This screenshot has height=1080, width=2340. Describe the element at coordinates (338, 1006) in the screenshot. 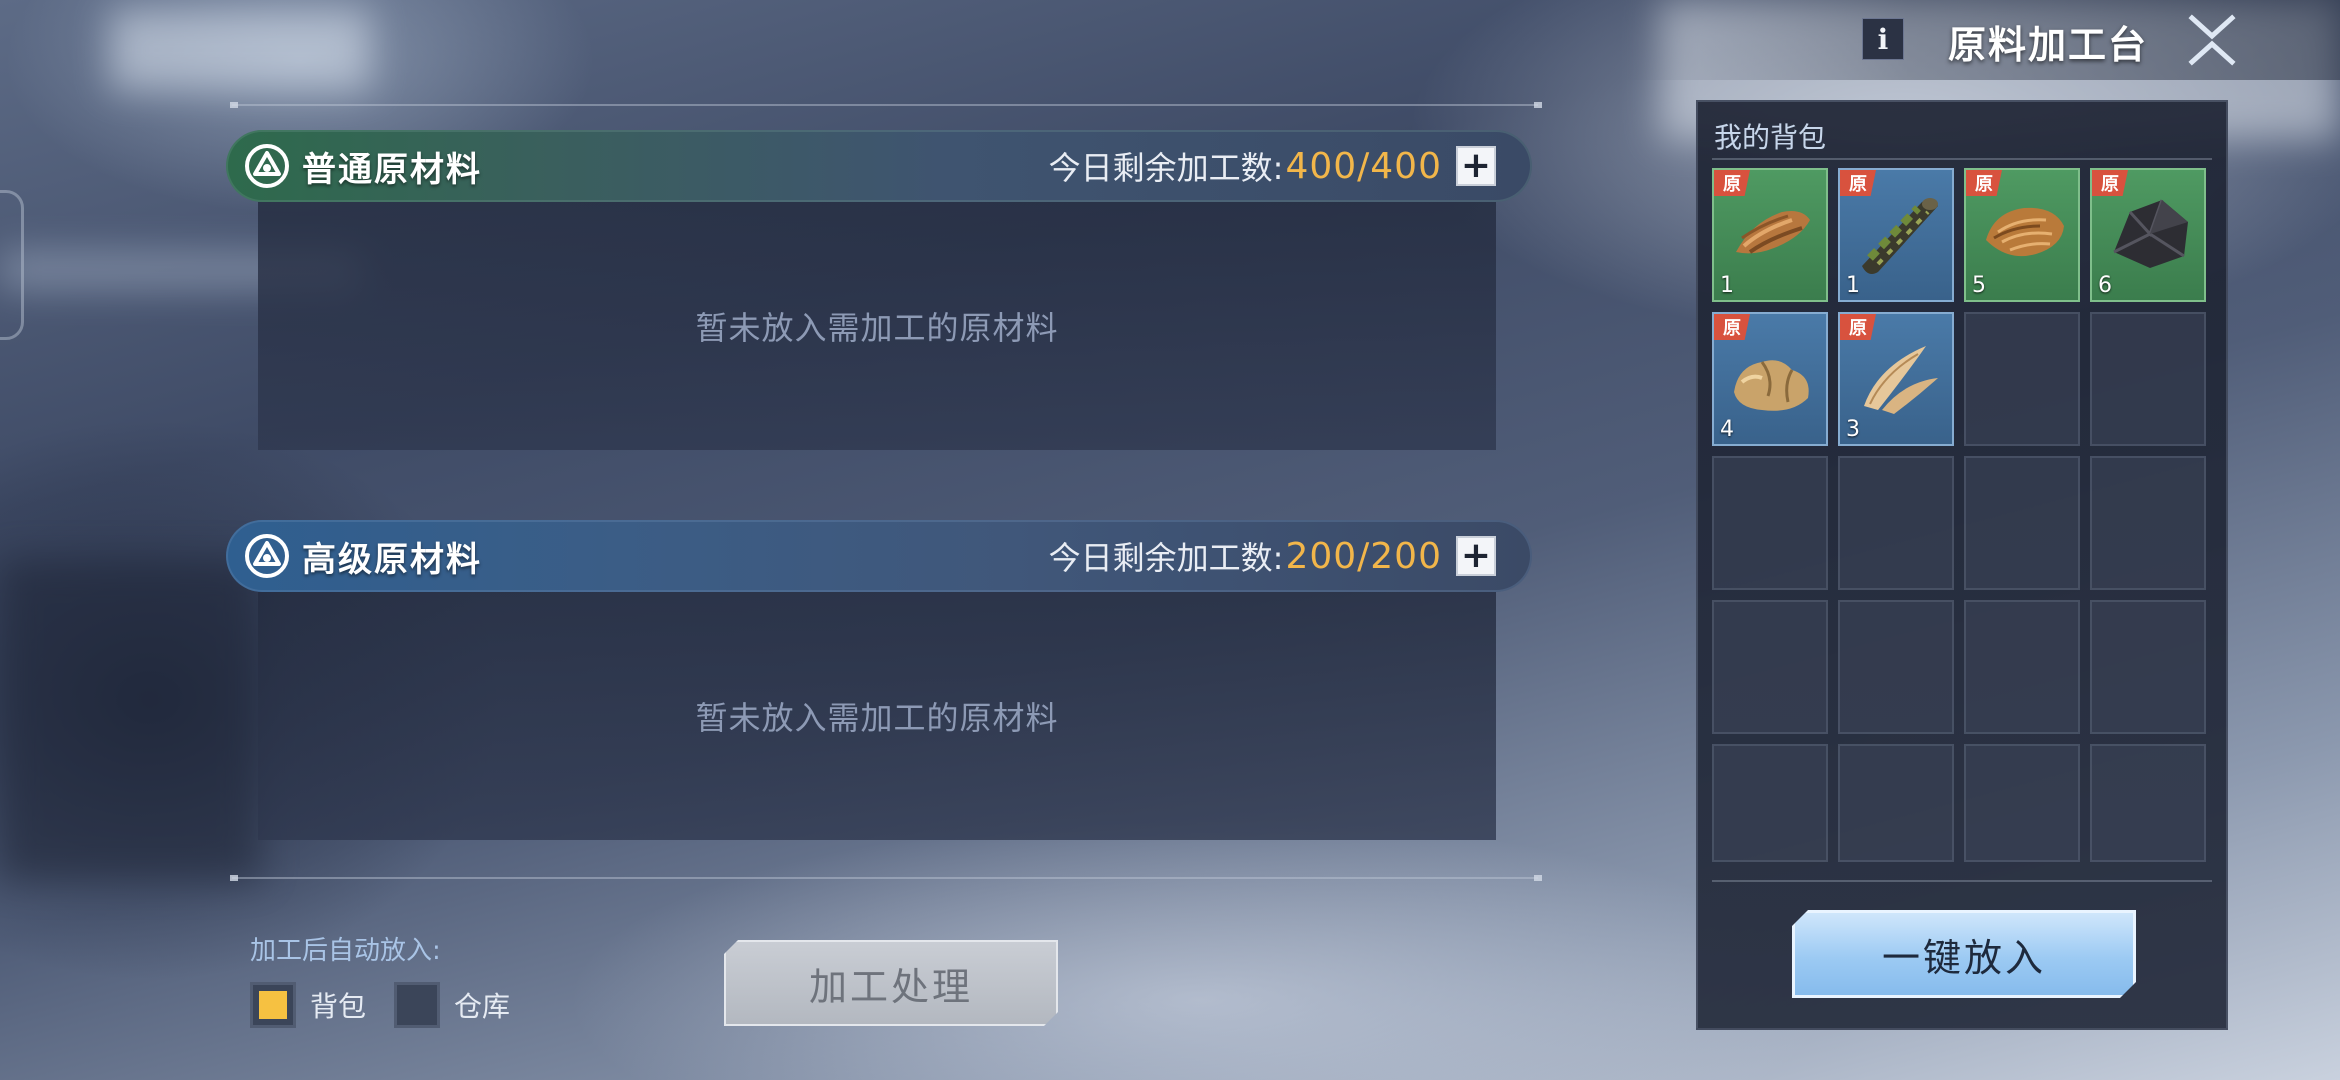

I see `option-label: 背包` at that location.